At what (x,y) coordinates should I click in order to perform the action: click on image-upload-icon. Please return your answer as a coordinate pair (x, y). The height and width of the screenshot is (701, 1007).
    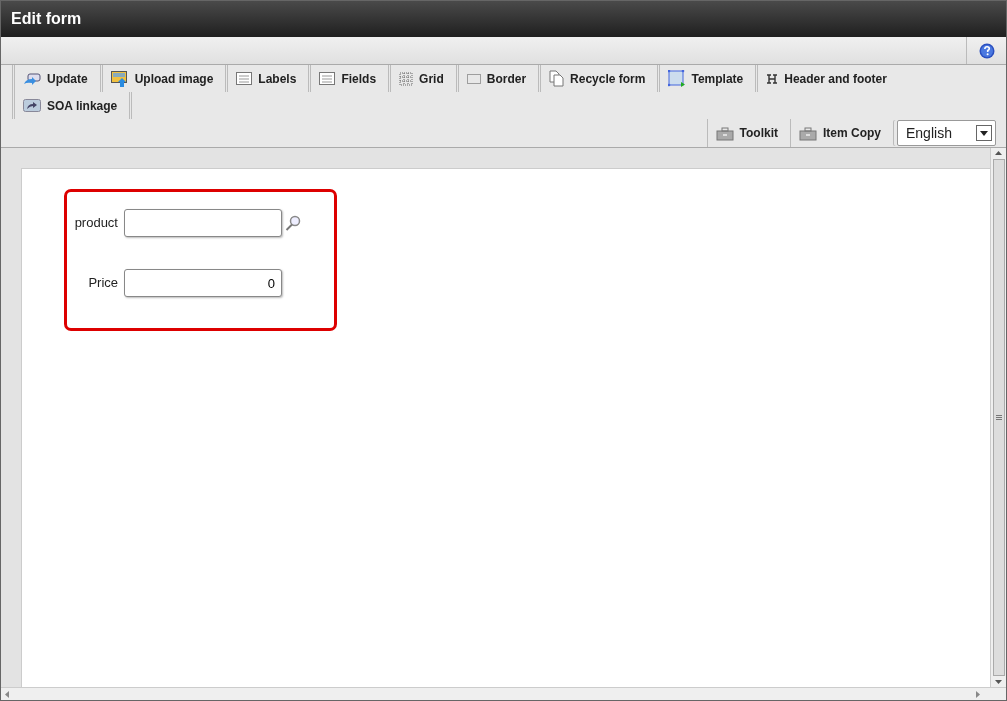
    Looking at the image, I should click on (119, 78).